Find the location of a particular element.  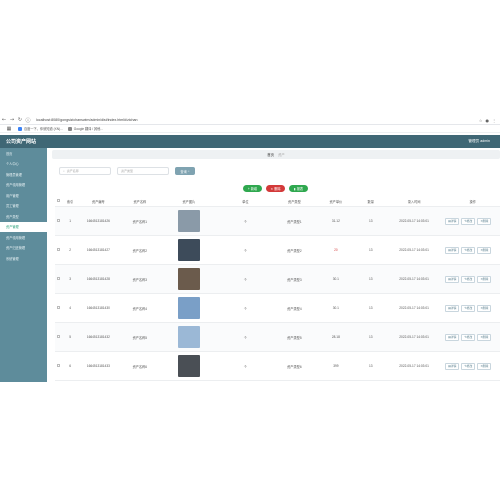

profile-icon: ● is located at coordinates (488, 120).